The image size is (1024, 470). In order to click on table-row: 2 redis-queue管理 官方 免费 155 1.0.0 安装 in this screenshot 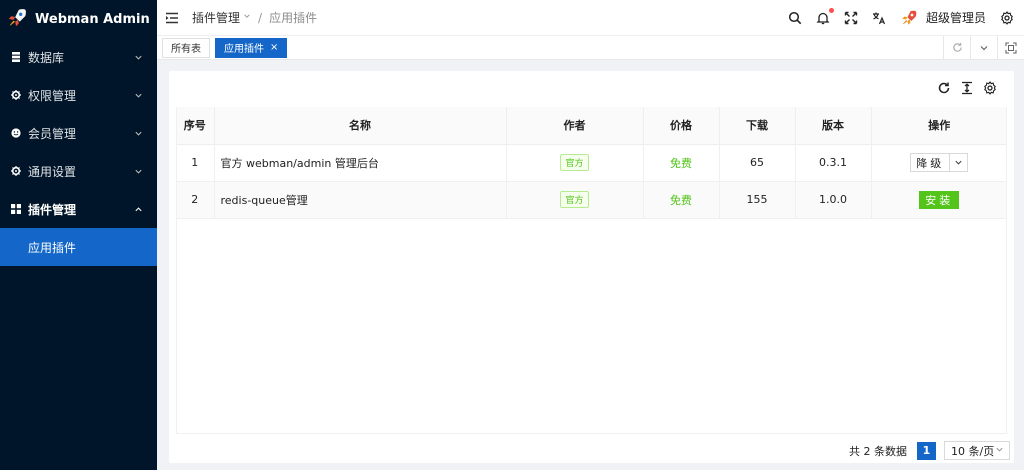, I will do `click(591, 200)`.